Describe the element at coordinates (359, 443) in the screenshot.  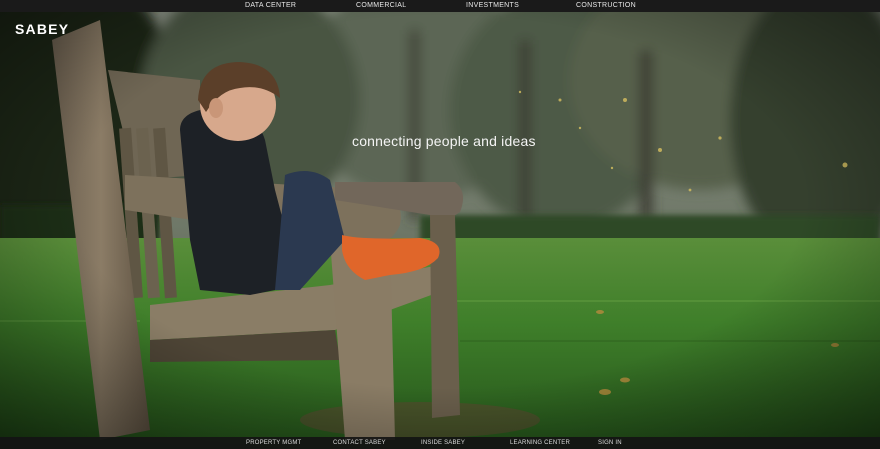
I see `footer-link-contact-sabey: CONTACT SABEY` at that location.